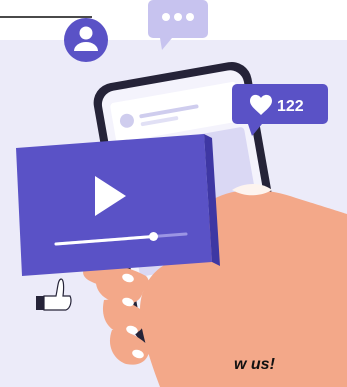 The image size is (347, 387). Describe the element at coordinates (290, 106) in the screenshot. I see `like-count: 122` at that location.